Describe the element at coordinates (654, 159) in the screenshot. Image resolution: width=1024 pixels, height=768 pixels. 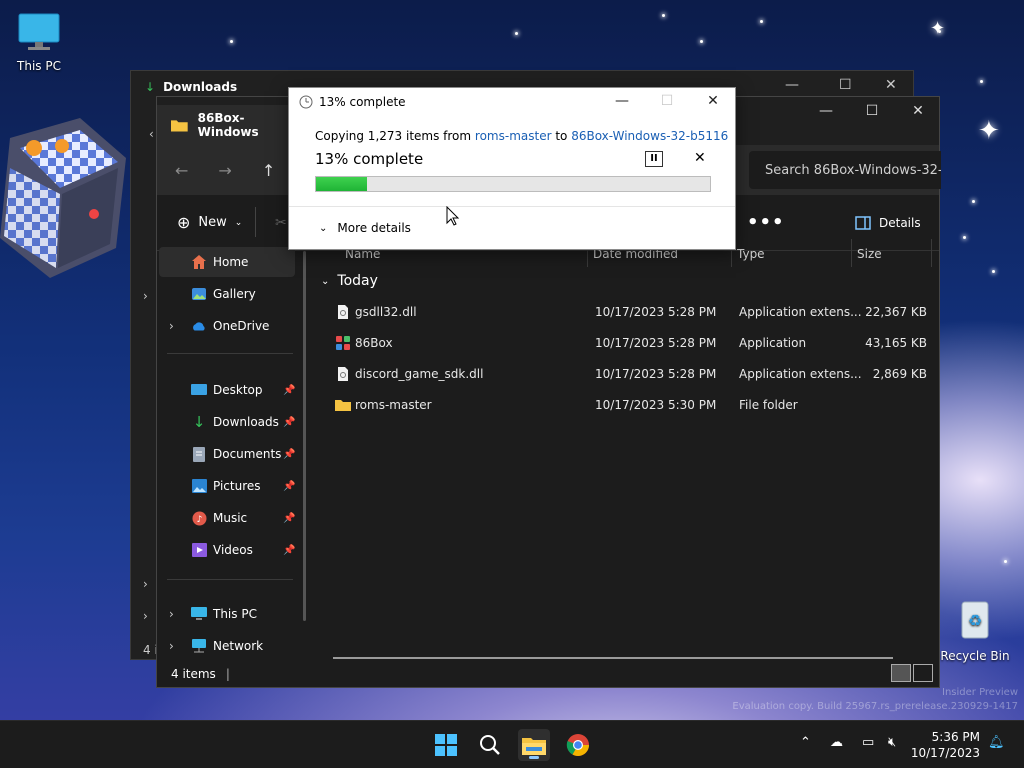
I see `pause-button: II` at that location.